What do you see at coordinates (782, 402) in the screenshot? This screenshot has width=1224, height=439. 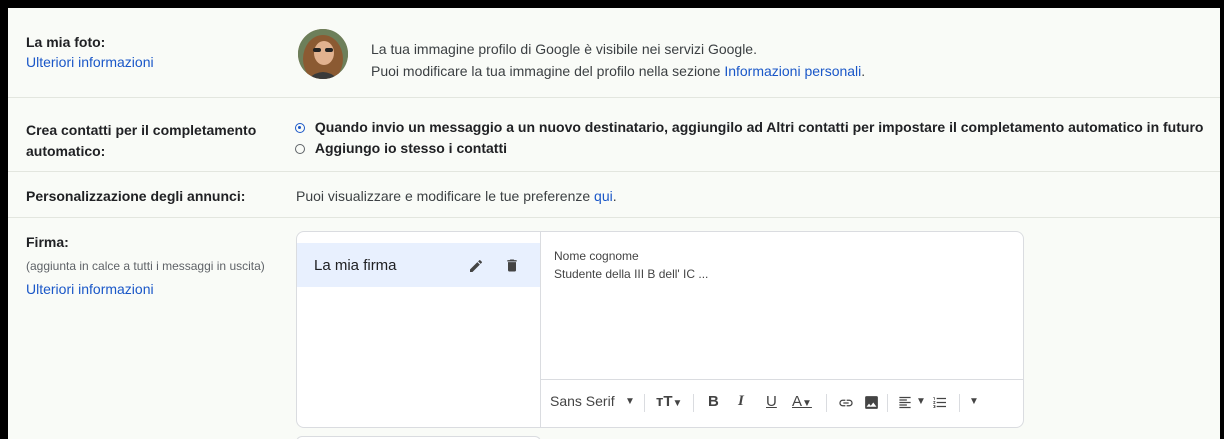 I see `formatting-toolbar: Sans Serif ▼ тT▼ B I U A▼ ▼ ▼` at bounding box center [782, 402].